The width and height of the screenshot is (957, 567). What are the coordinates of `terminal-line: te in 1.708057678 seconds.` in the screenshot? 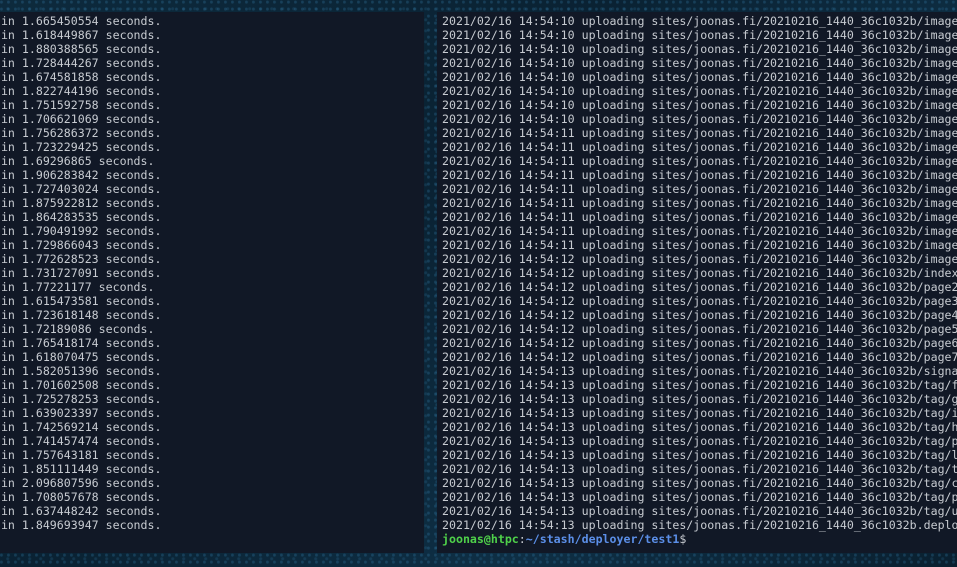 It's located at (81, 497).